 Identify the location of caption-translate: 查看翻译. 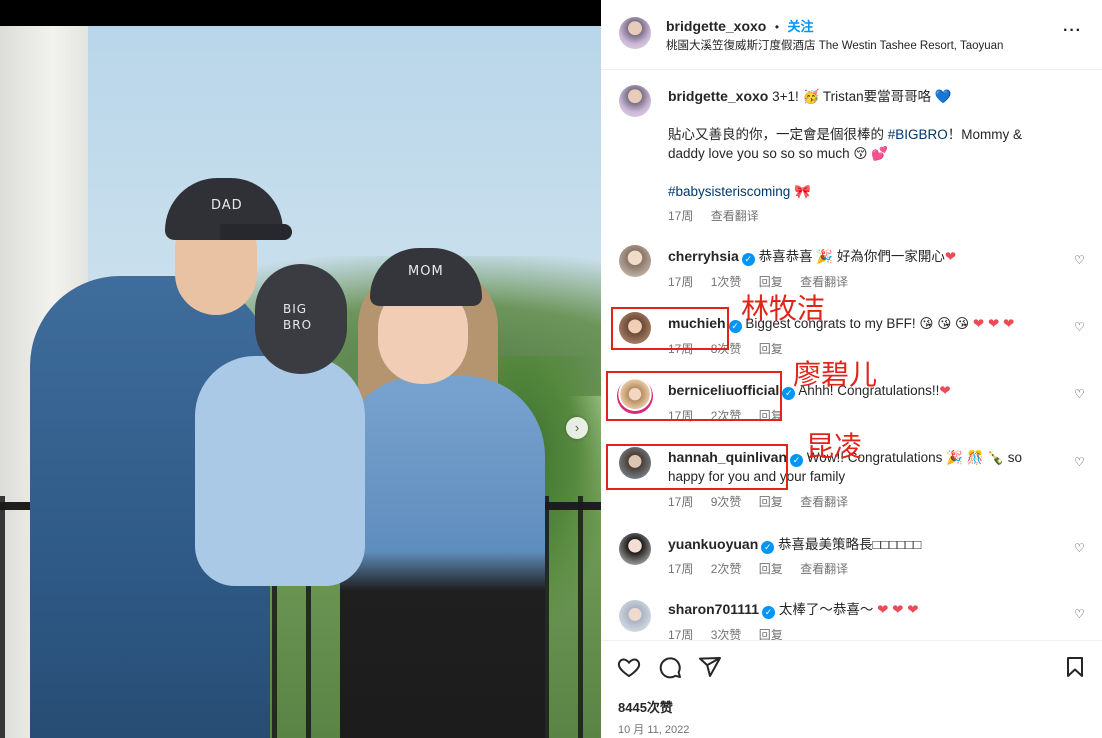
(735, 216).